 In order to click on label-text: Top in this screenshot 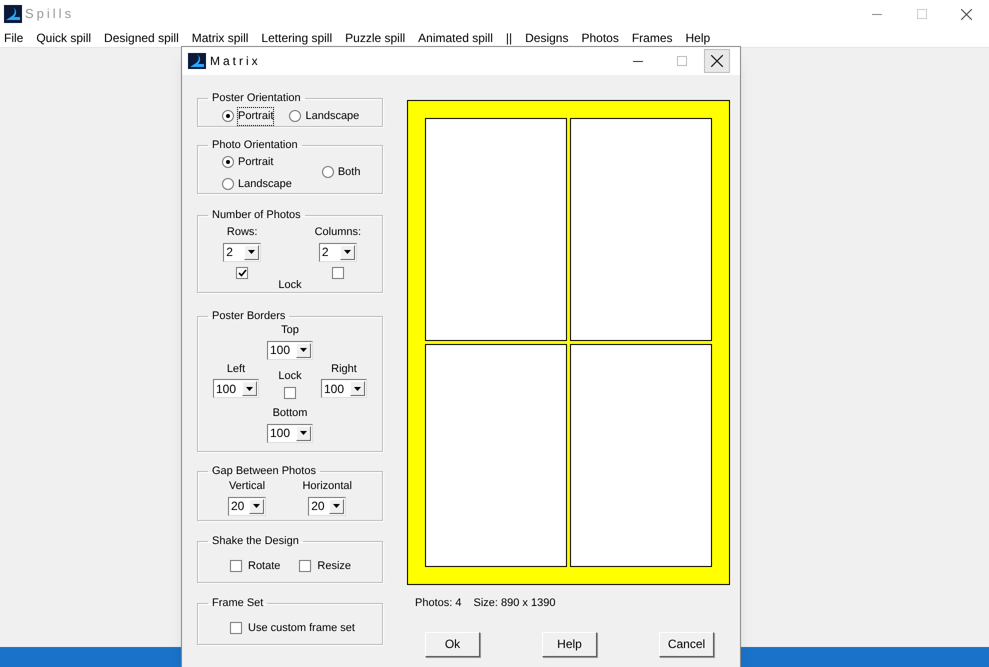, I will do `click(290, 330)`.